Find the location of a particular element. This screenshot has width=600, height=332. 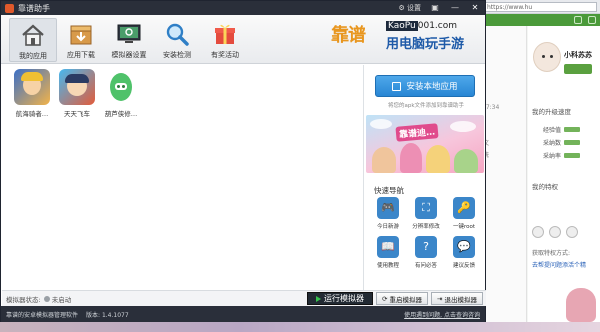

install-button-label: 安装本地应用 is located at coordinates (432, 87).